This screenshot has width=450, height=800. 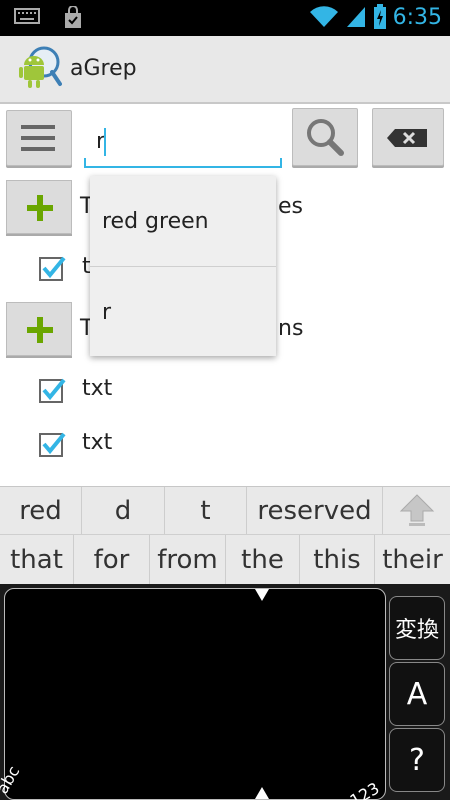 I want to click on suggestion-word: from, so click(x=188, y=559).